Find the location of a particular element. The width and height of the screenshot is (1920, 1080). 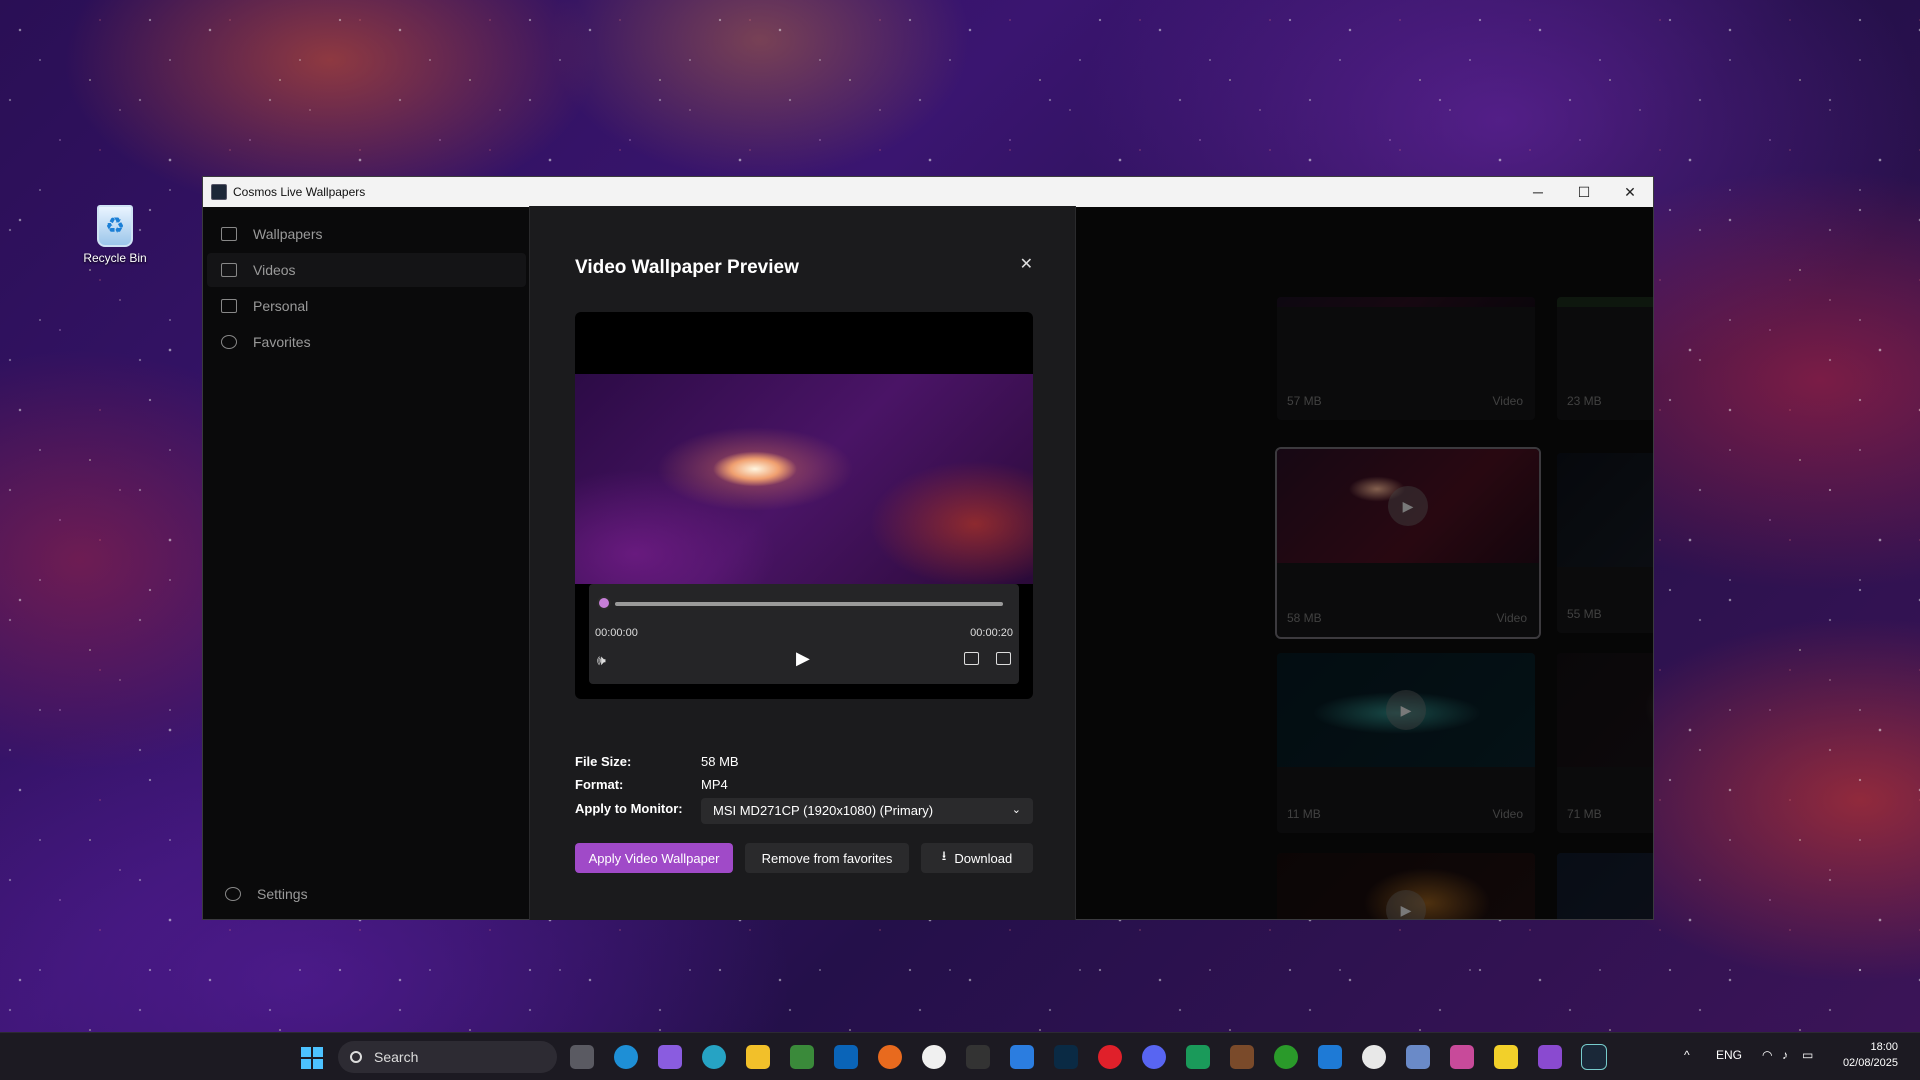

gear-icon is located at coordinates (233, 894).